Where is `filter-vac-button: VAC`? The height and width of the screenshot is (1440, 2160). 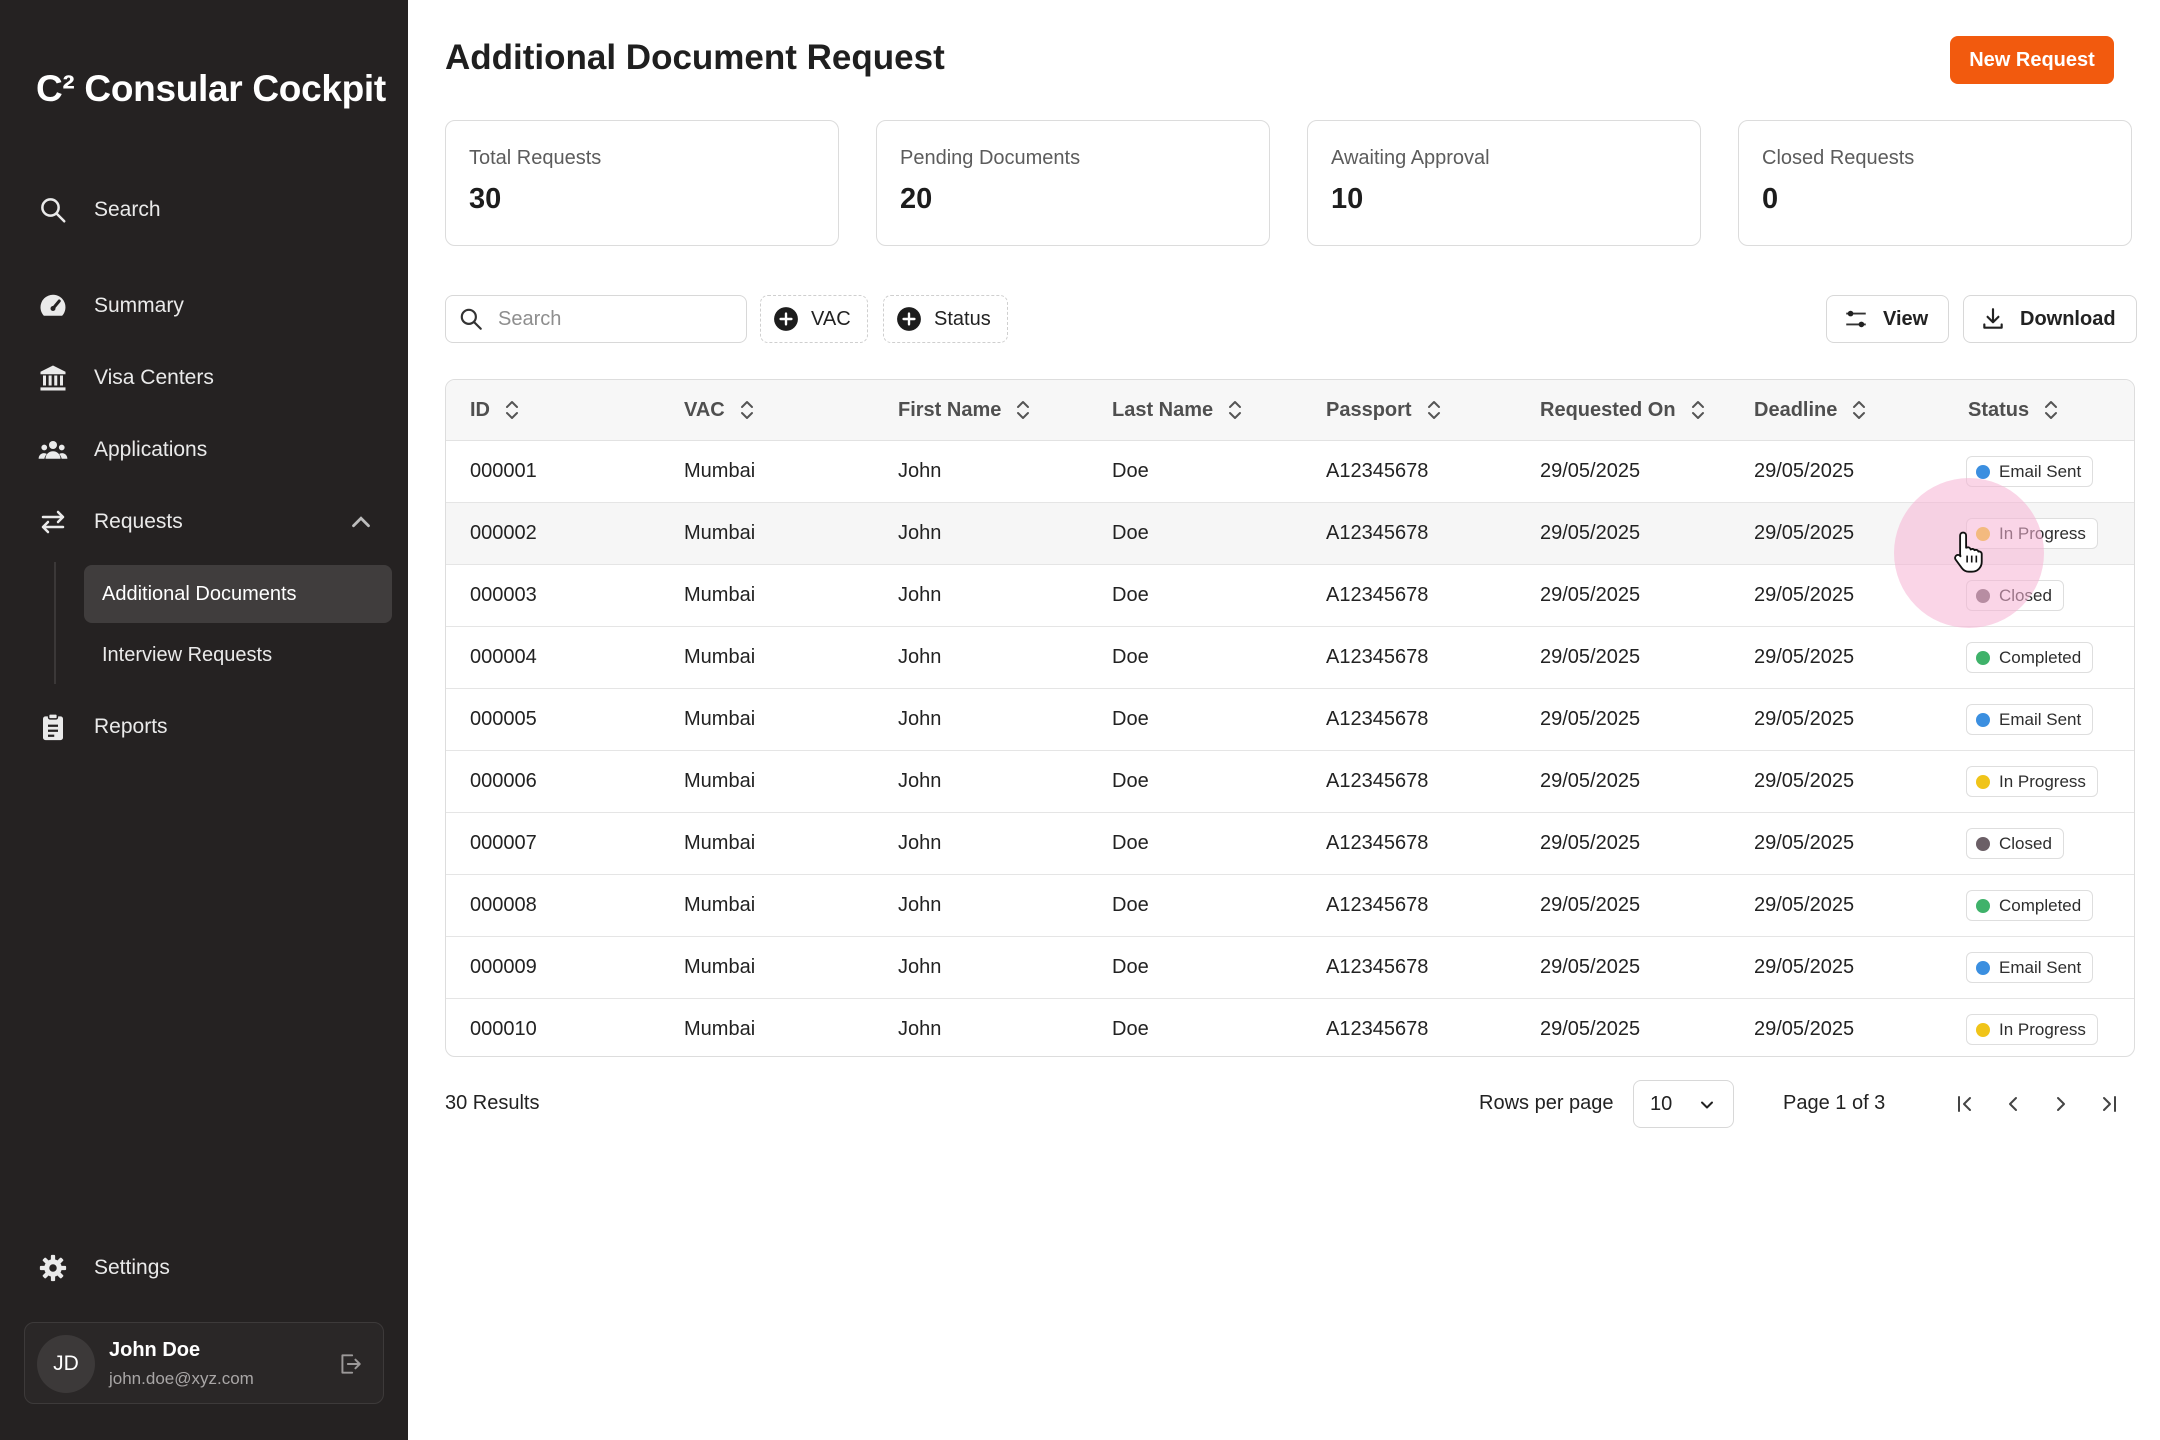
filter-vac-button: VAC is located at coordinates (814, 319).